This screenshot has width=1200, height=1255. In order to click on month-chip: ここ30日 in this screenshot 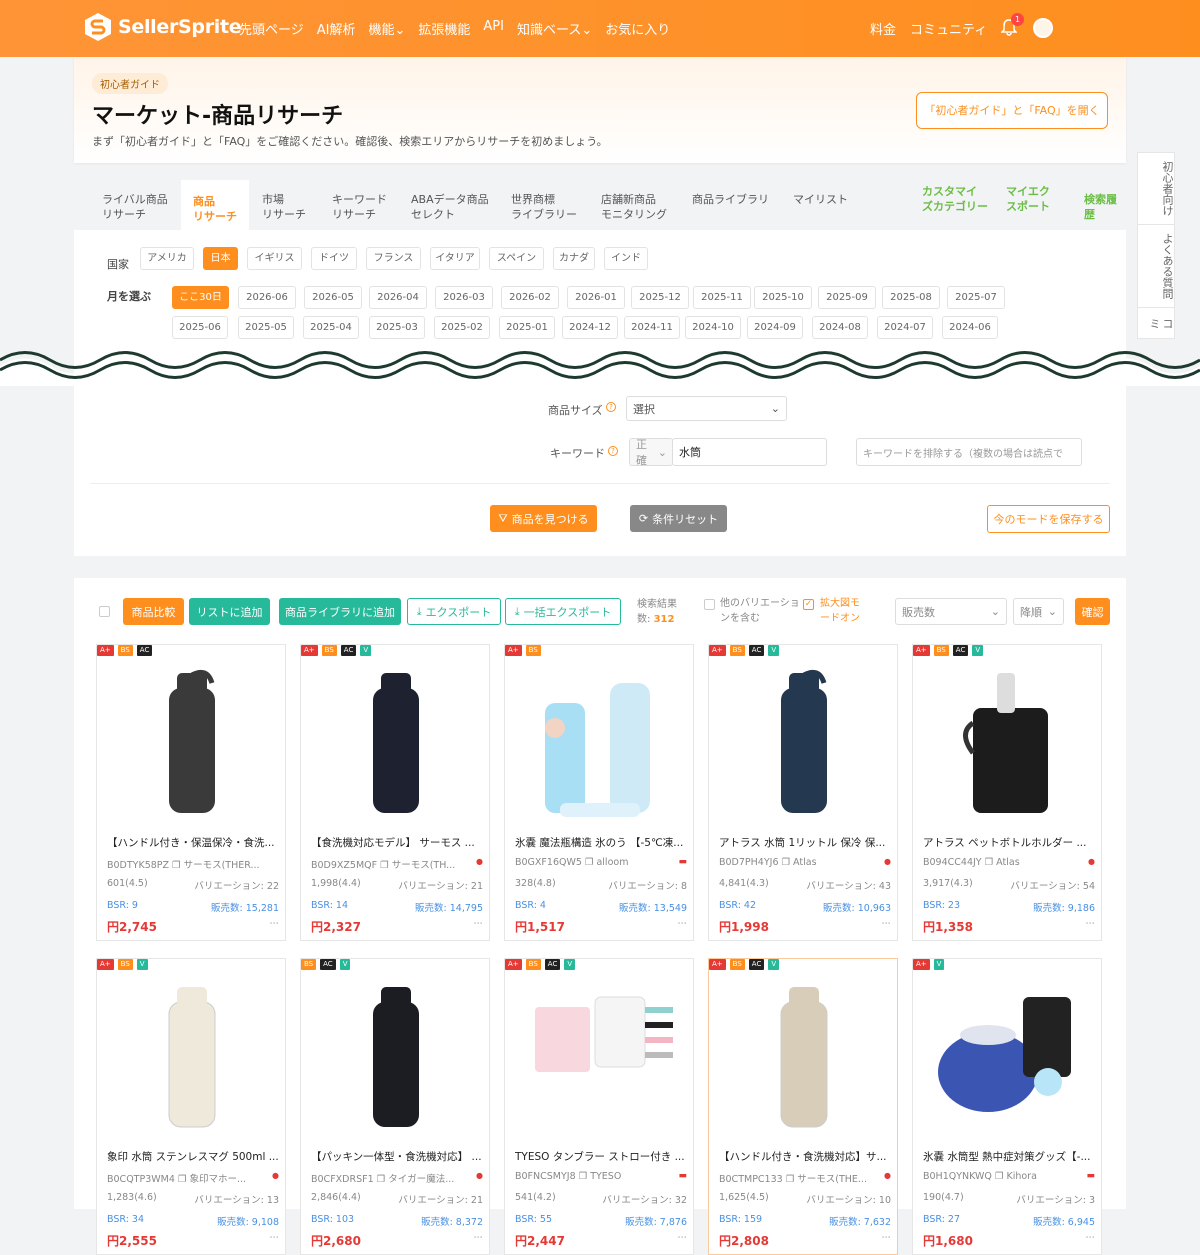, I will do `click(200, 297)`.